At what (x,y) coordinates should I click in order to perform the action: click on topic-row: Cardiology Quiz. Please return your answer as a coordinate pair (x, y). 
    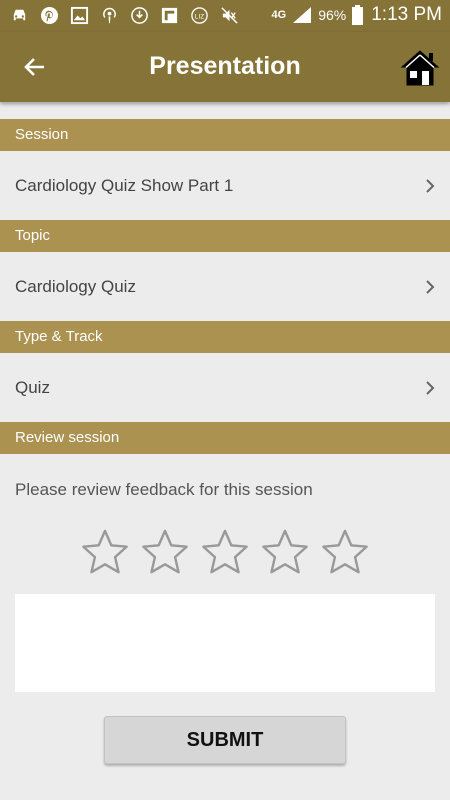
    Looking at the image, I should click on (225, 286).